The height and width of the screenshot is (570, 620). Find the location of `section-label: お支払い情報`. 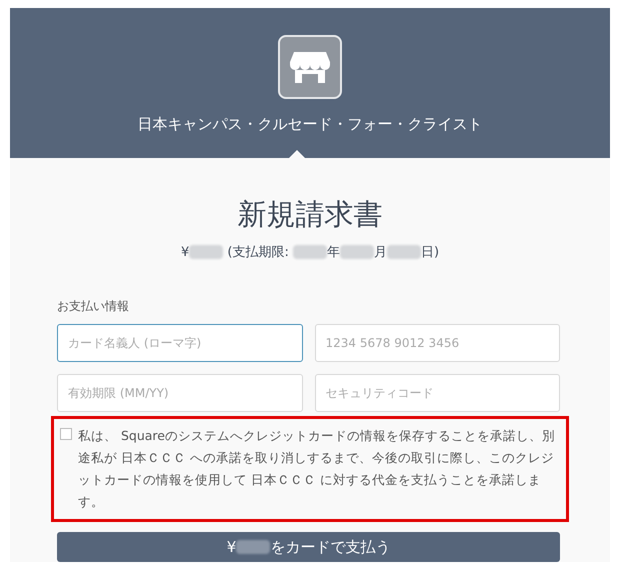

section-label: お支払い情報 is located at coordinates (93, 306).